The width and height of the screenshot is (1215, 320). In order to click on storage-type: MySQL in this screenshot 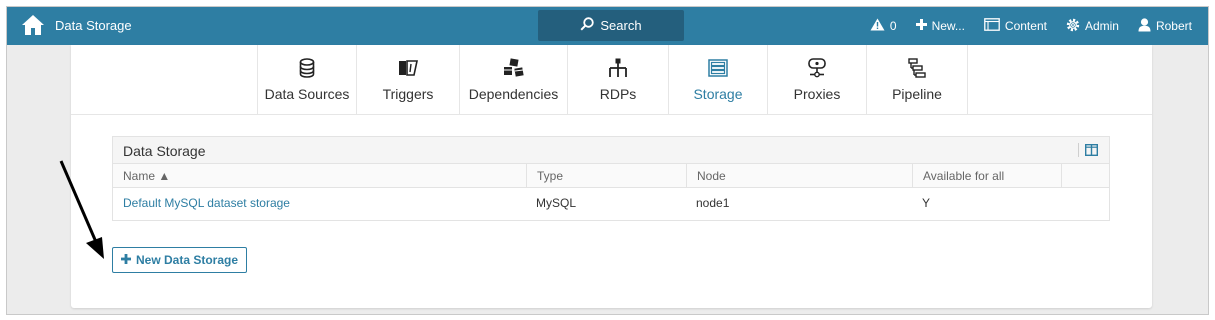, I will do `click(556, 203)`.